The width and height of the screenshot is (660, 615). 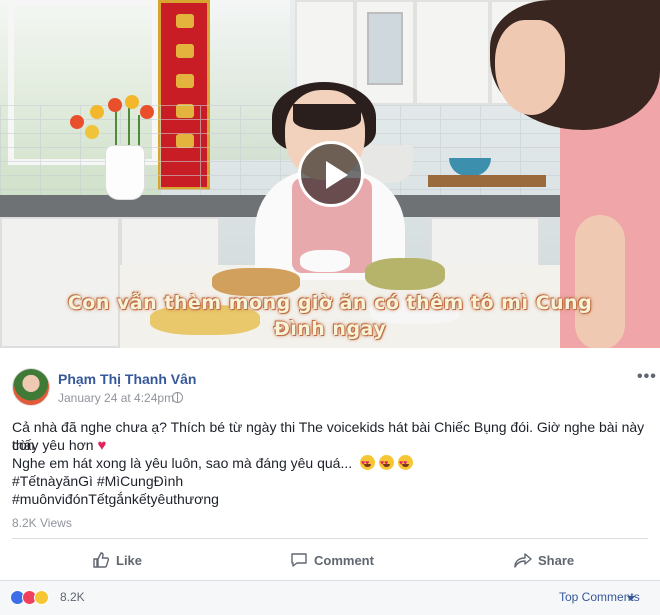 What do you see at coordinates (299, 560) in the screenshot?
I see `speech-bubble-icon` at bounding box center [299, 560].